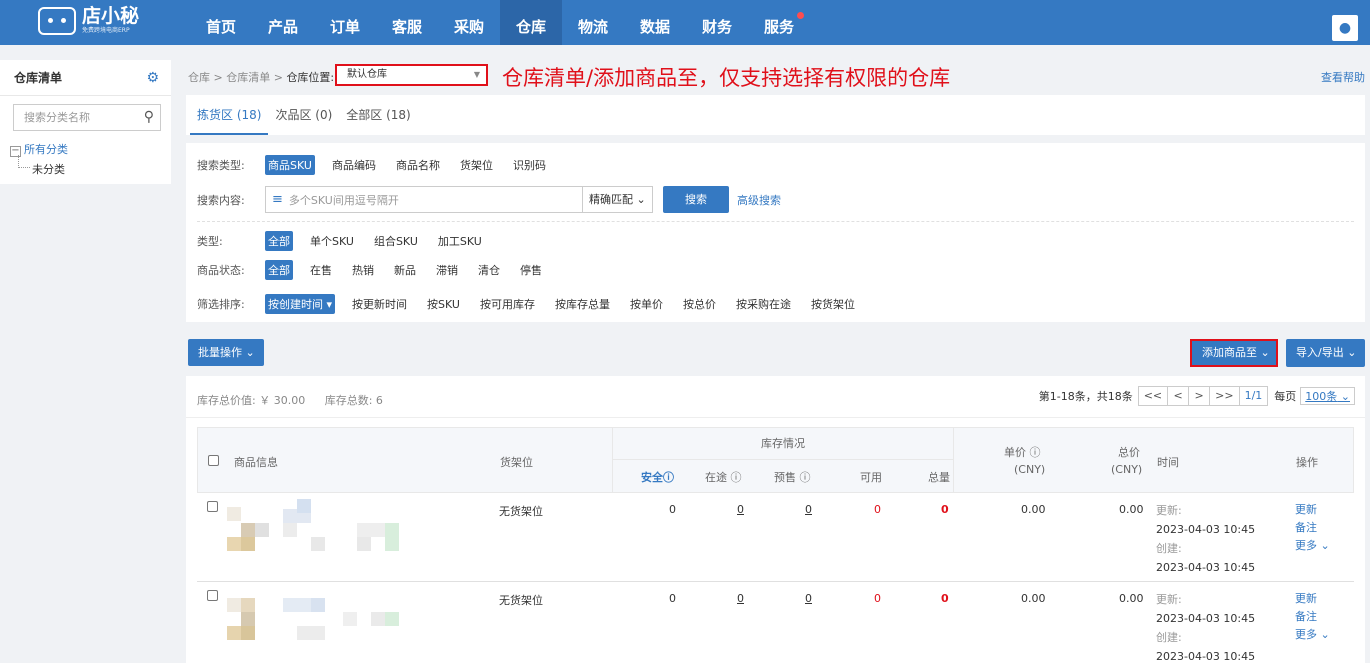  I want to click on search-type-shelf: 货架位, so click(476, 165).